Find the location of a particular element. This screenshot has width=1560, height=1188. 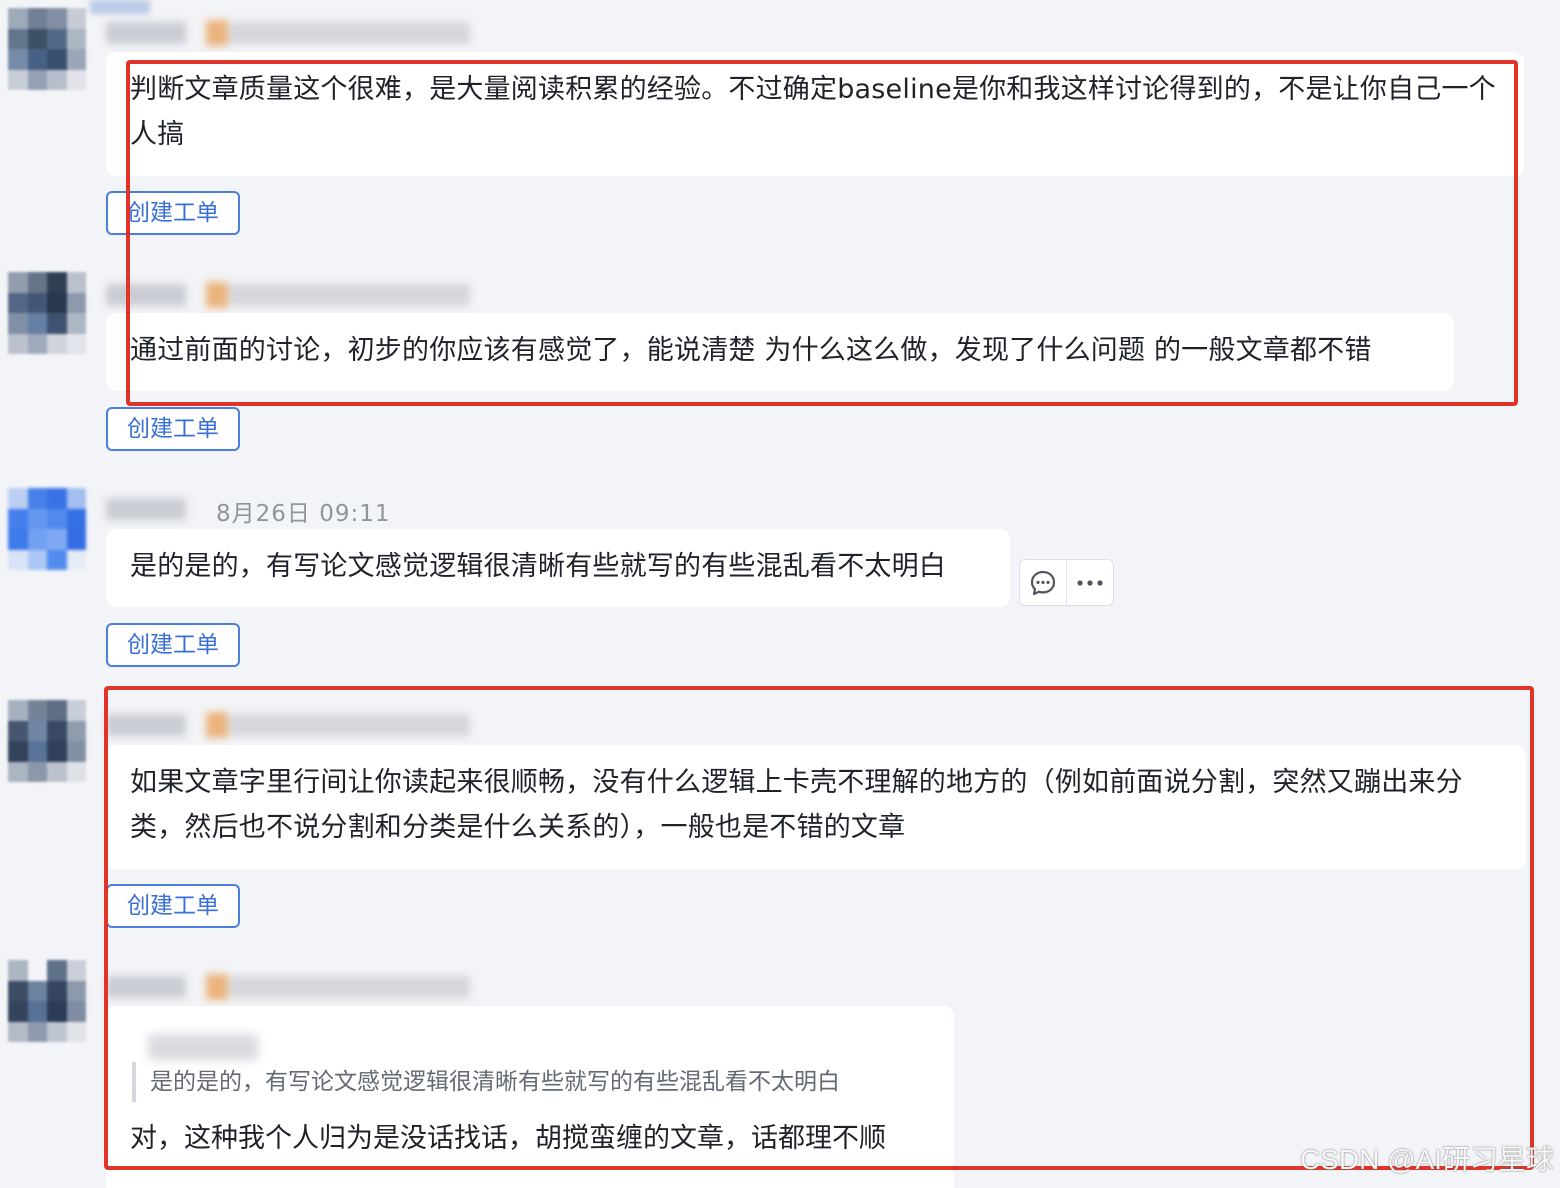

message-action-bar is located at coordinates (1066, 582).